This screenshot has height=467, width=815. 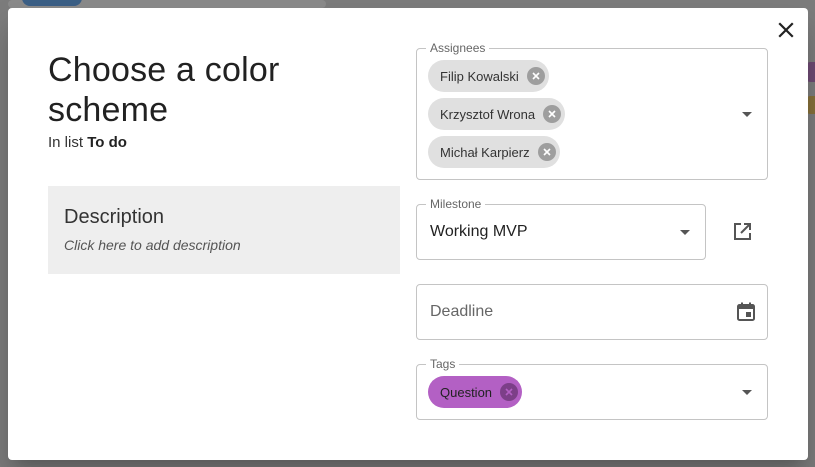 I want to click on deadline-field: Deadline, so click(x=592, y=312).